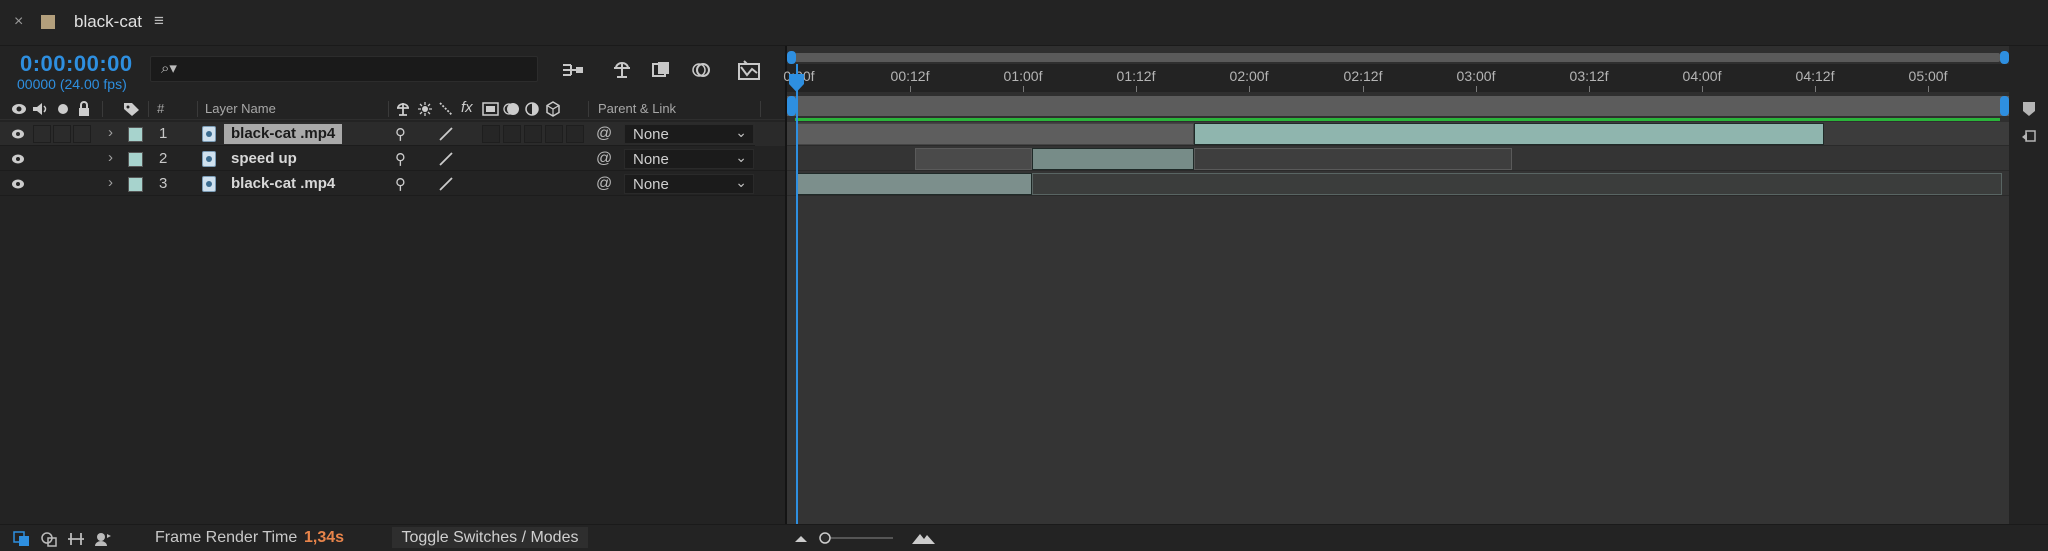 The image size is (2048, 551). Describe the element at coordinates (2029, 137) in the screenshot. I see `comp-button-icon` at that location.